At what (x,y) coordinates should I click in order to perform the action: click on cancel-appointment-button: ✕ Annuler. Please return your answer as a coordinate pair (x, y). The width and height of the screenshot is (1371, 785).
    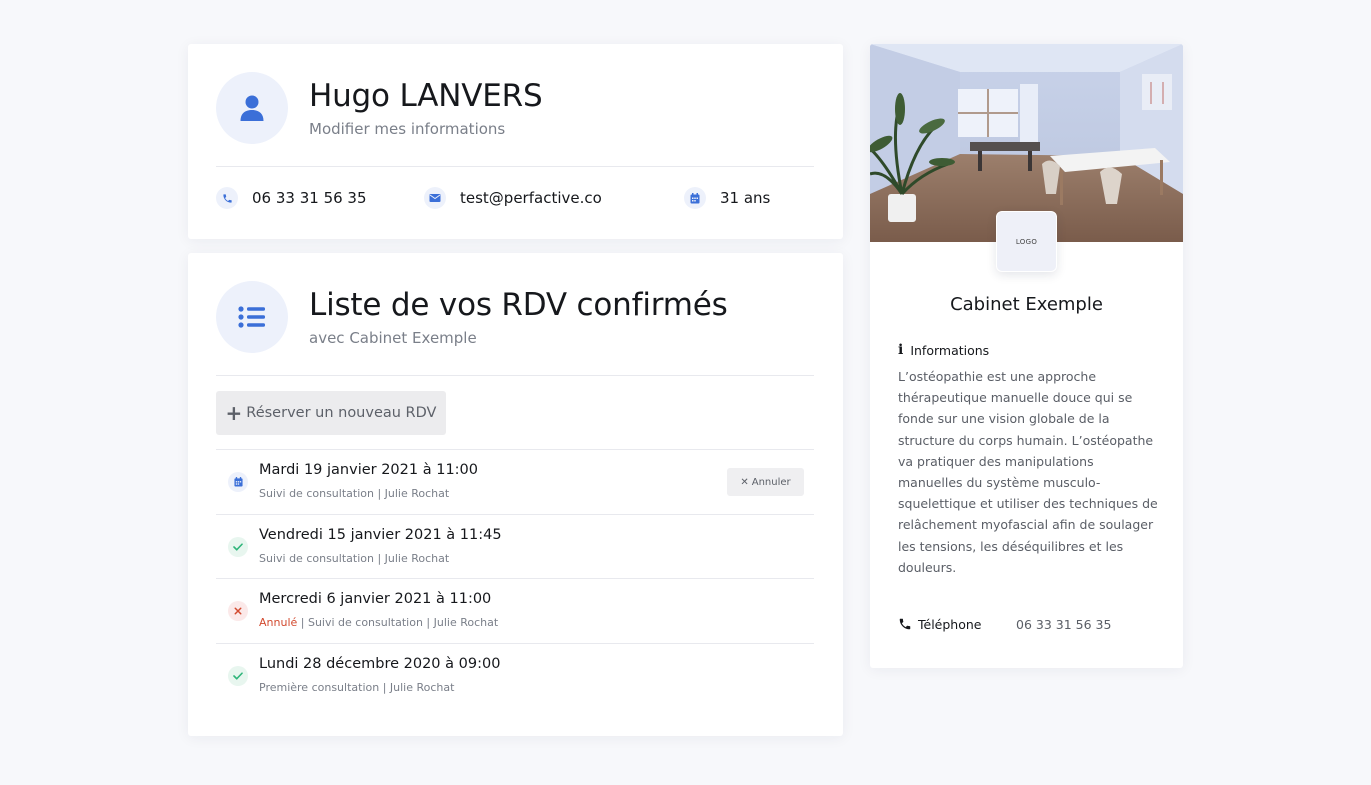
    Looking at the image, I should click on (765, 482).